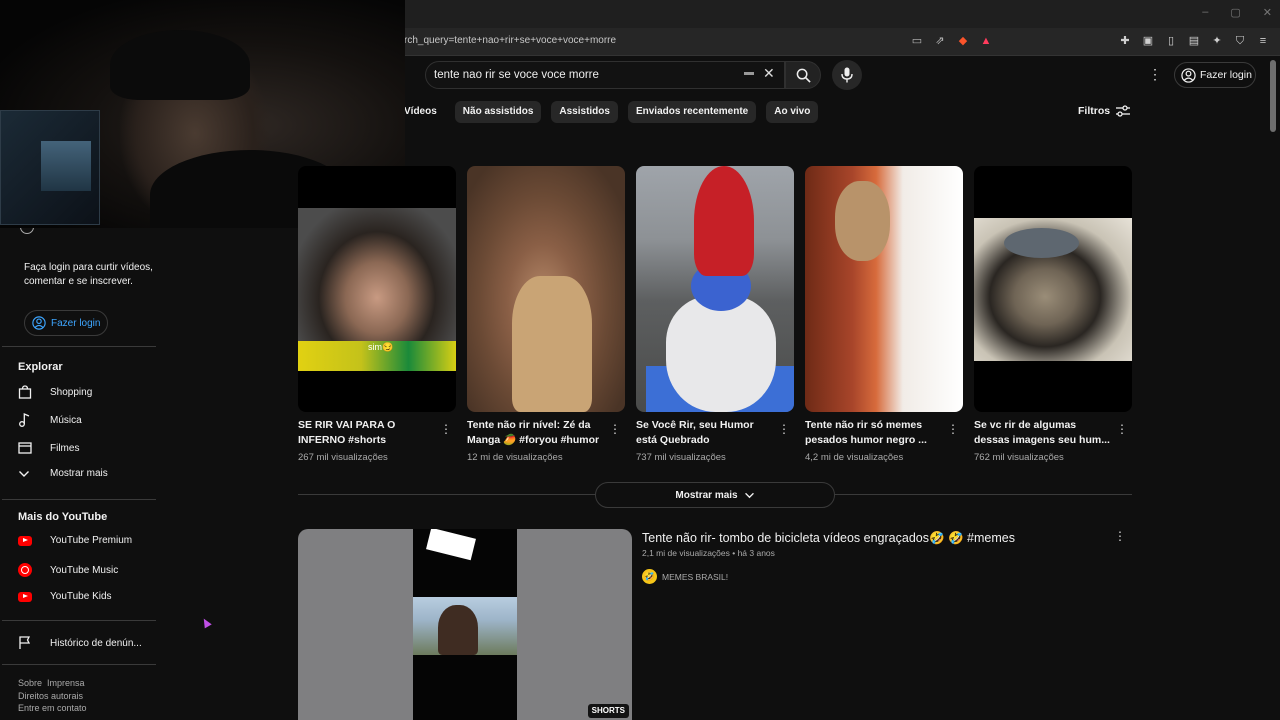  Describe the element at coordinates (25, 448) in the screenshot. I see `film-icon` at that location.